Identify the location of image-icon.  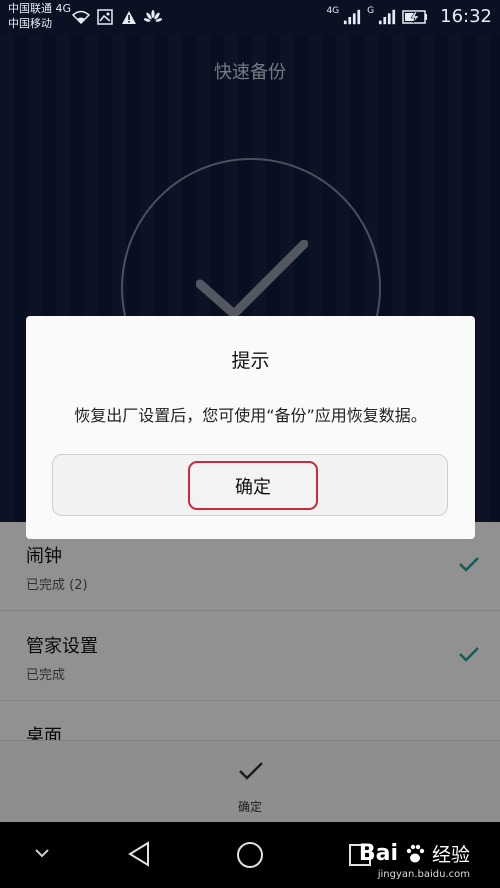
(105, 17).